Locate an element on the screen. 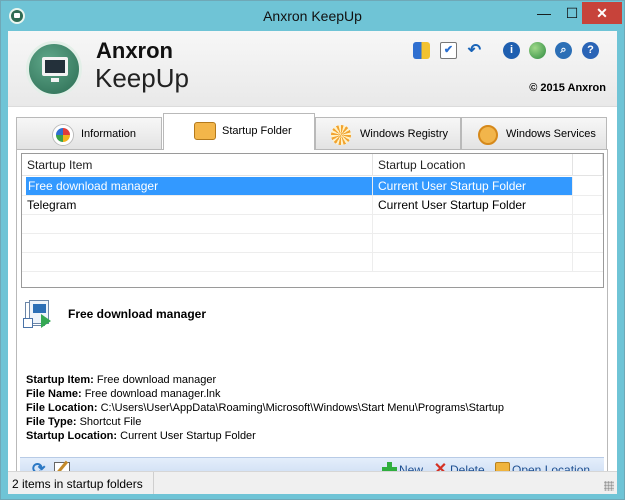 This screenshot has height=500, width=625. status-text: 2 items in startup folders is located at coordinates (77, 484).